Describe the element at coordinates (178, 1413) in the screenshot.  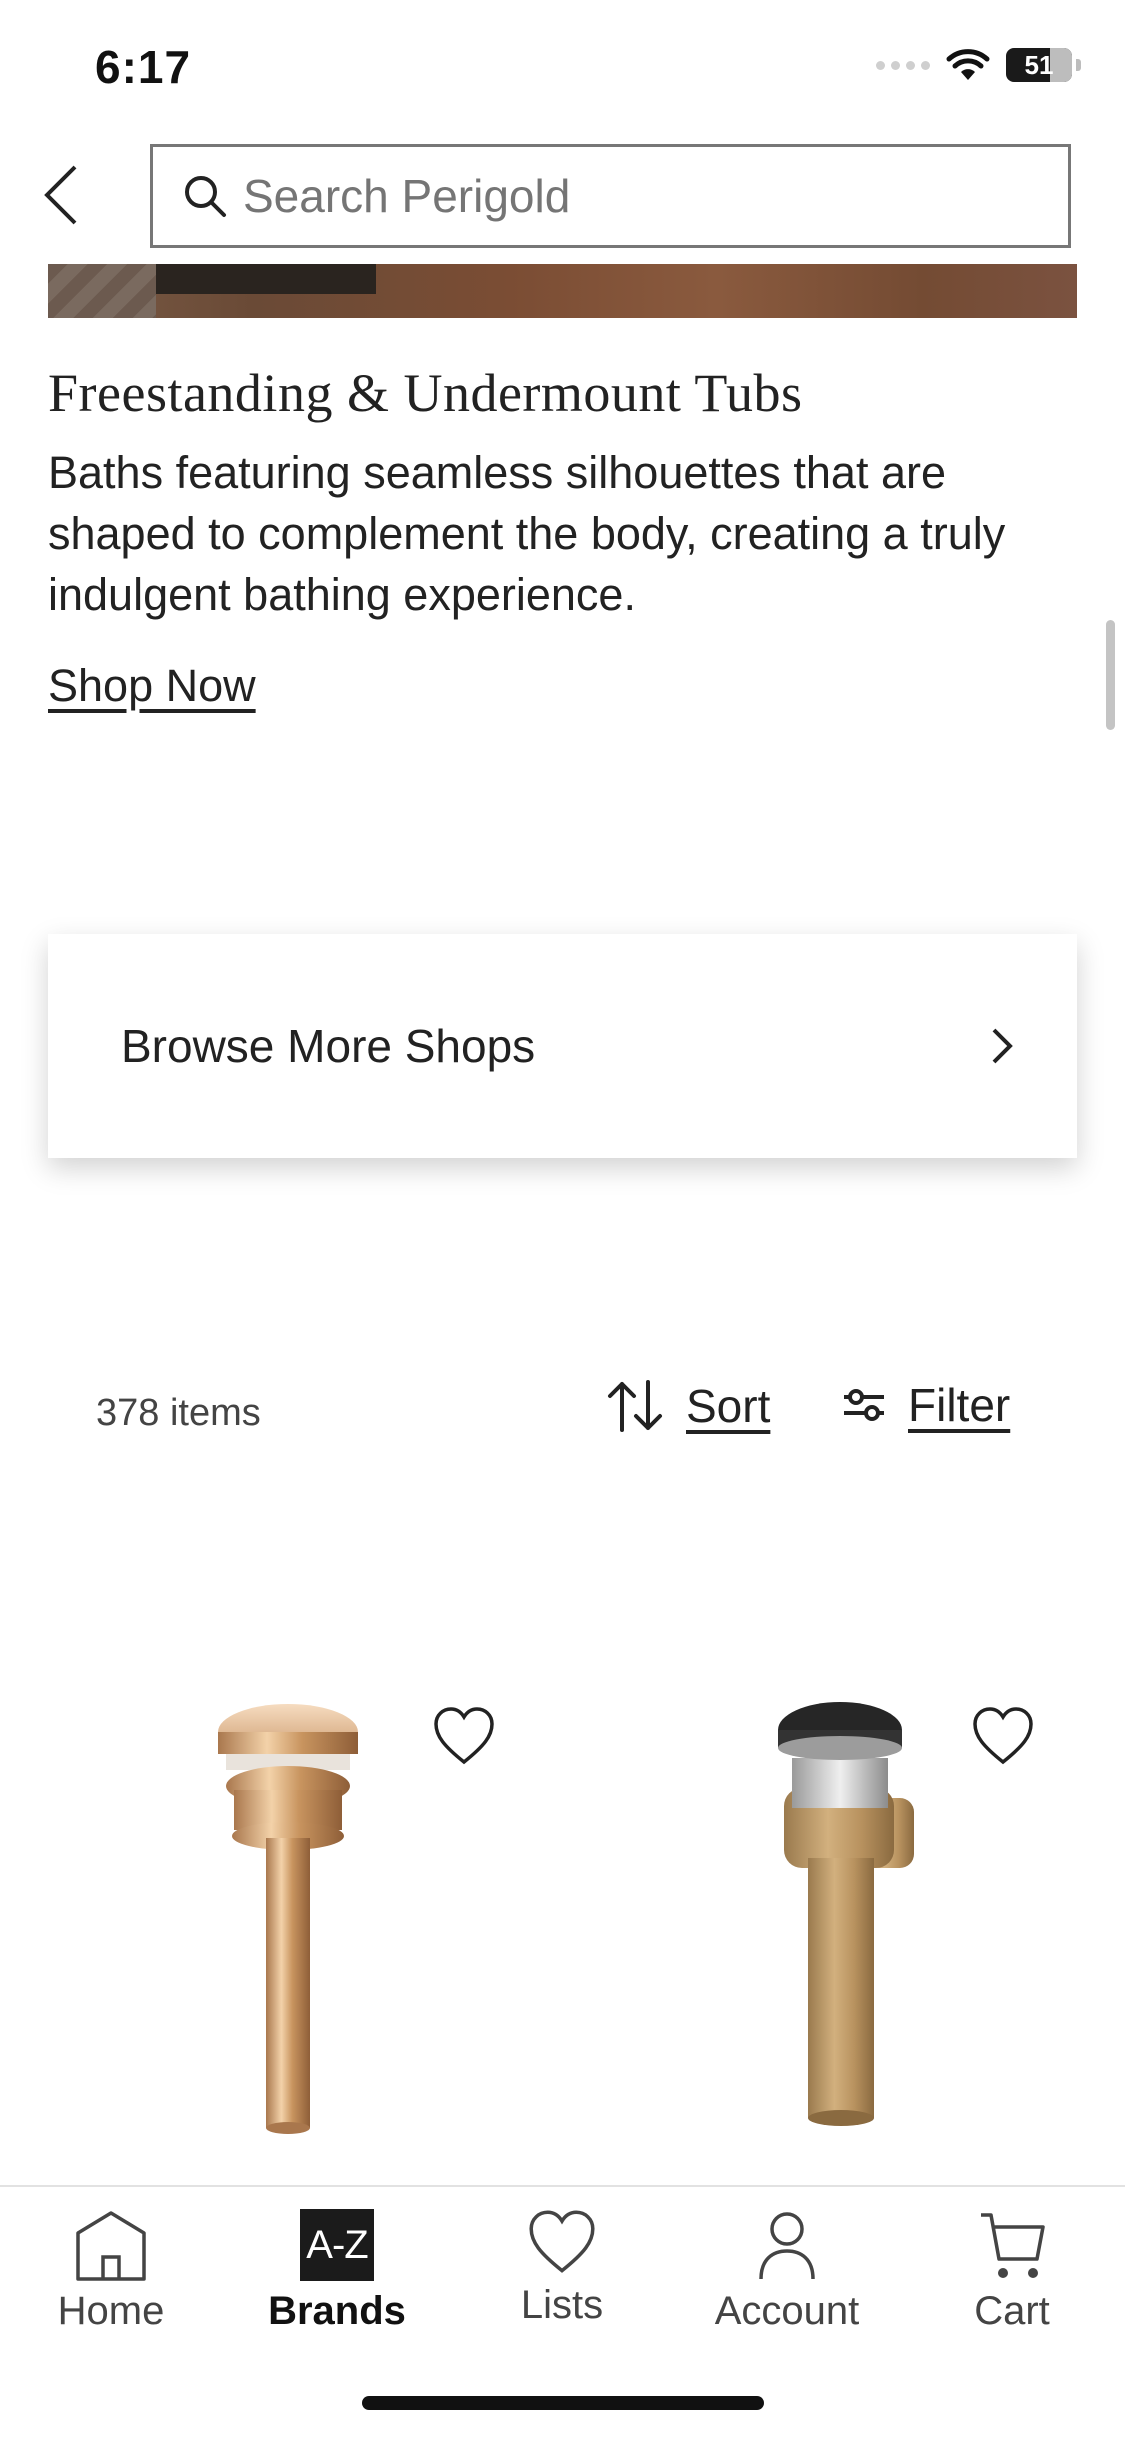
I see `item-count: 378 items` at that location.